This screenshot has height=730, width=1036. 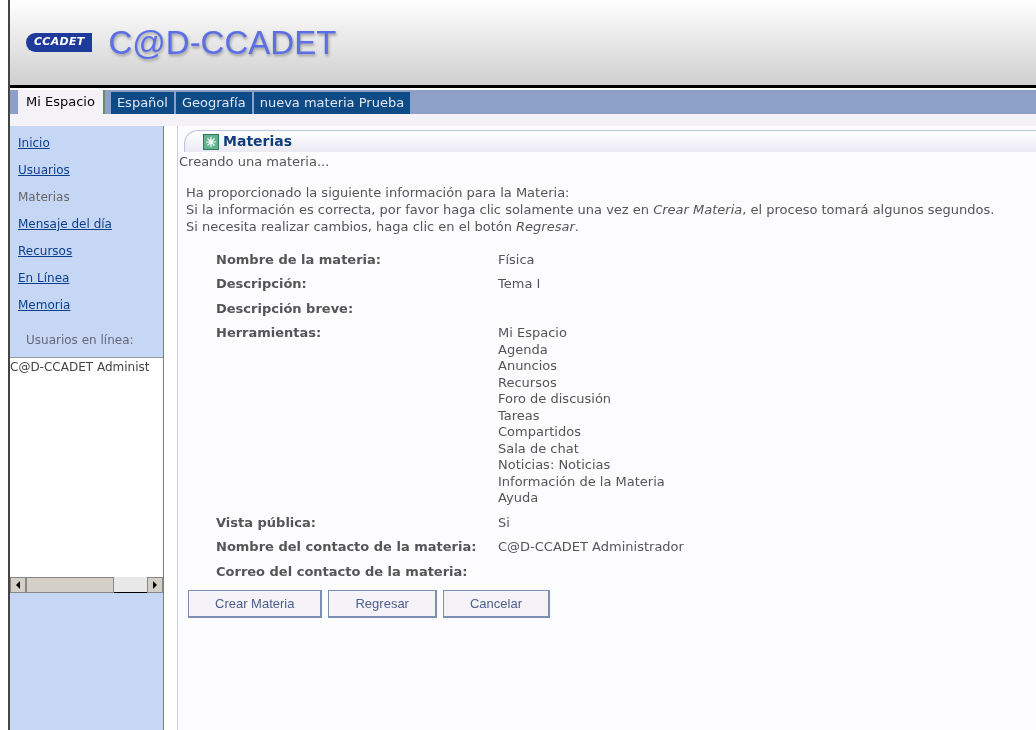 What do you see at coordinates (86, 309) in the screenshot?
I see `sidebar-link: Memoria` at bounding box center [86, 309].